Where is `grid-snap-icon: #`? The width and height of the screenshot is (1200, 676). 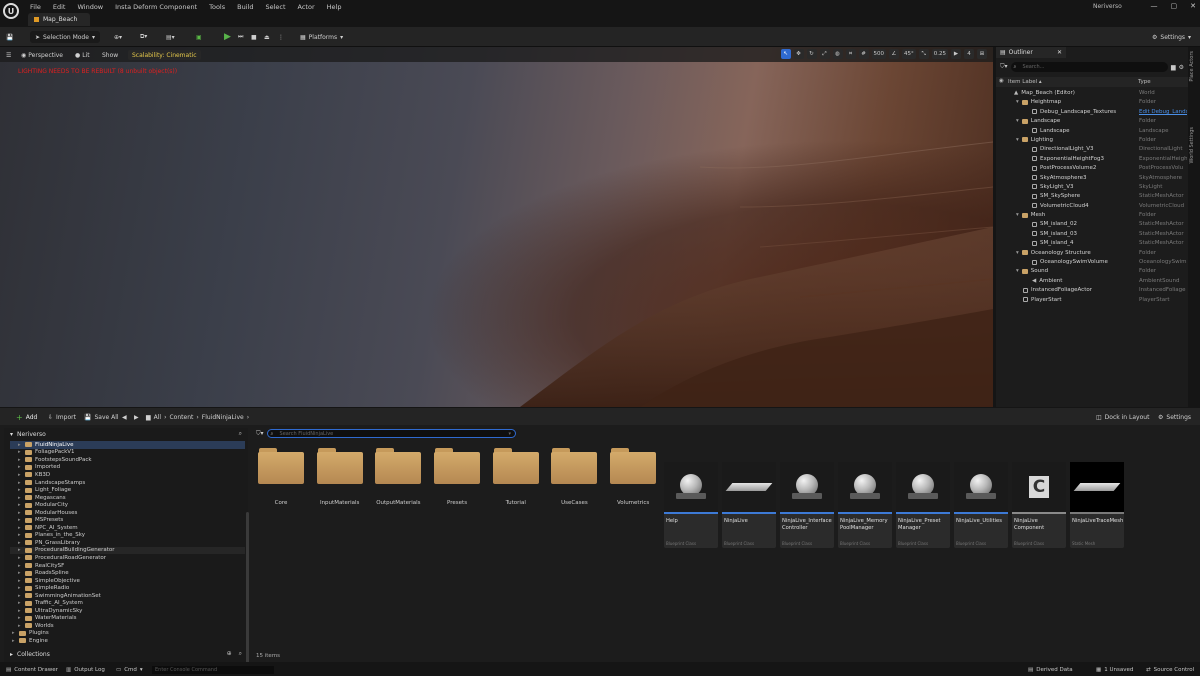
grid-snap-icon: # is located at coordinates (863, 54).